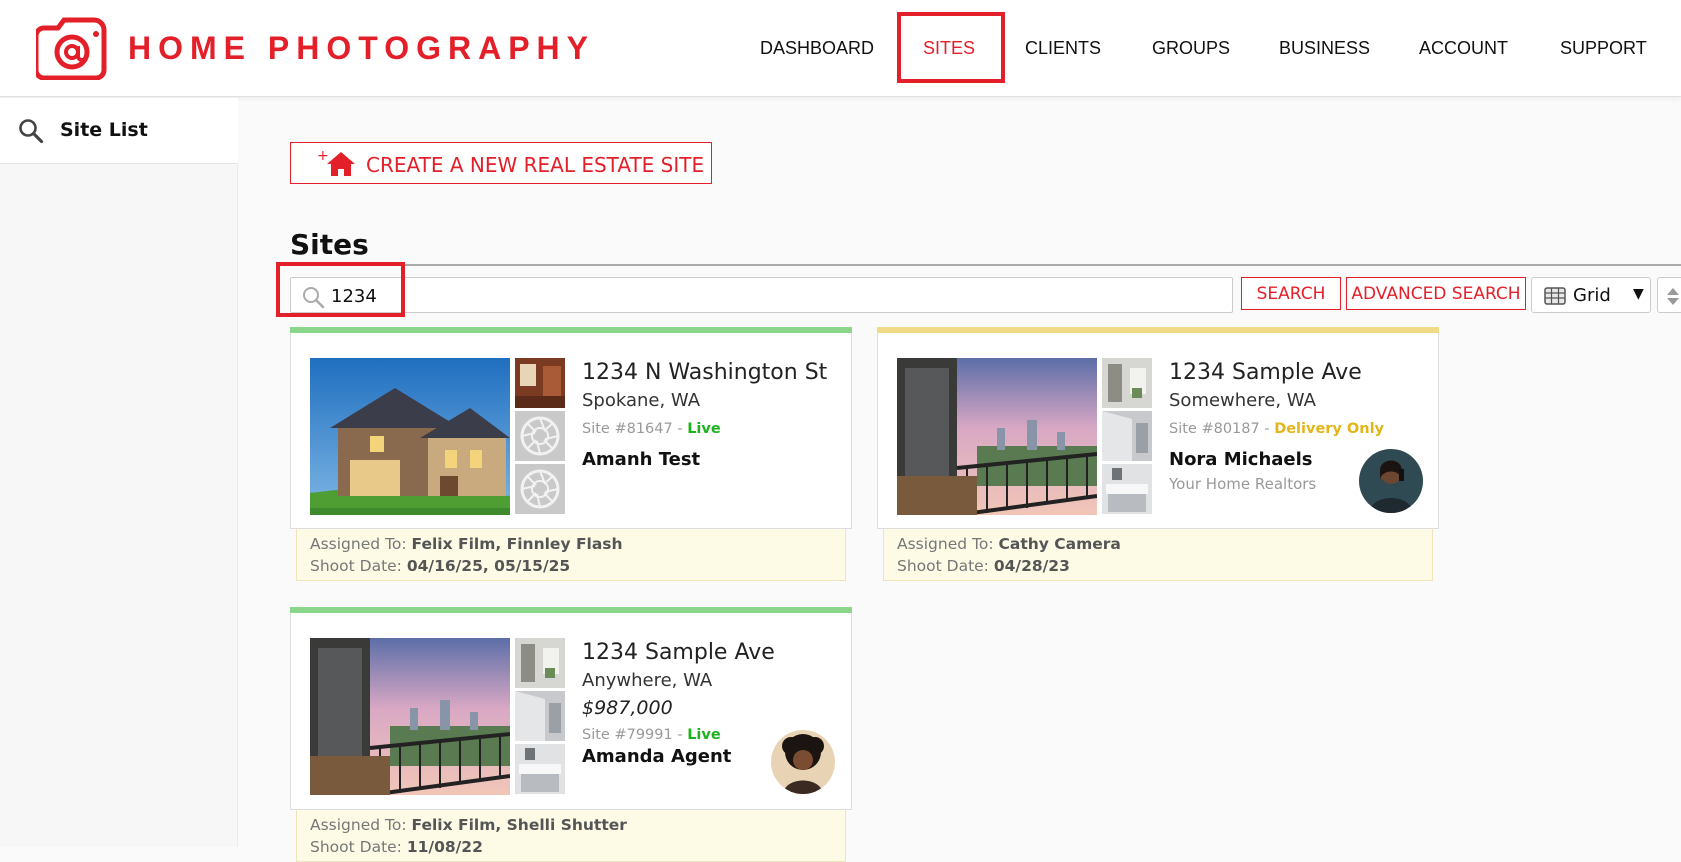  What do you see at coordinates (340, 289) in the screenshot?
I see `search-highlight-box` at bounding box center [340, 289].